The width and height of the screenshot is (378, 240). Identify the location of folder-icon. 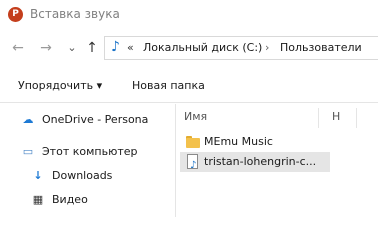
(193, 142).